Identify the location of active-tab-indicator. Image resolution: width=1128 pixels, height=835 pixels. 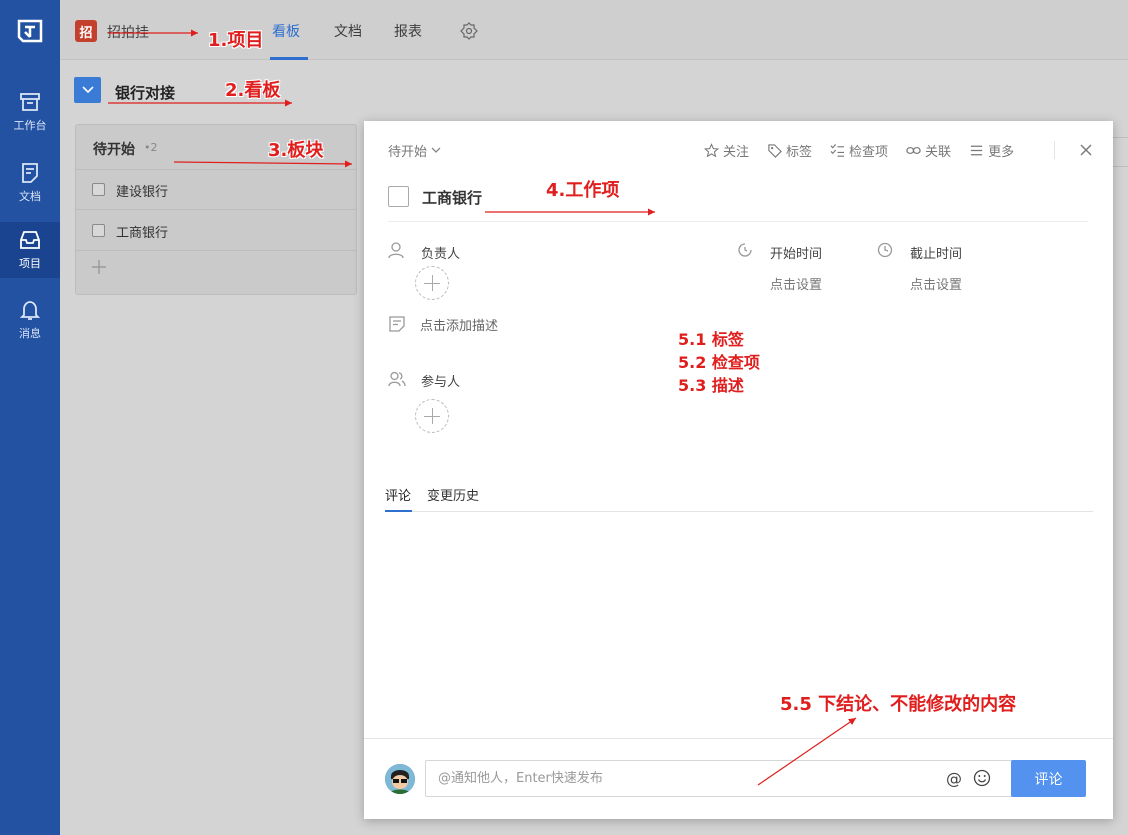
(289, 58).